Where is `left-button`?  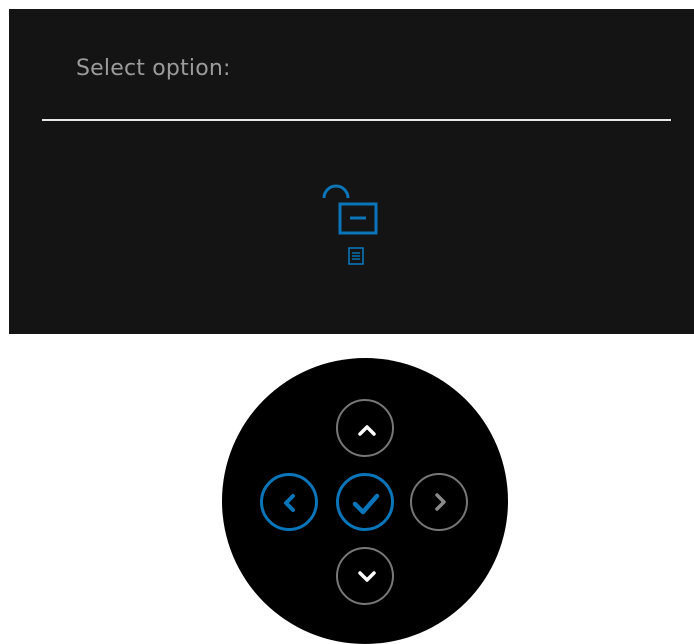
left-button is located at coordinates (289, 502).